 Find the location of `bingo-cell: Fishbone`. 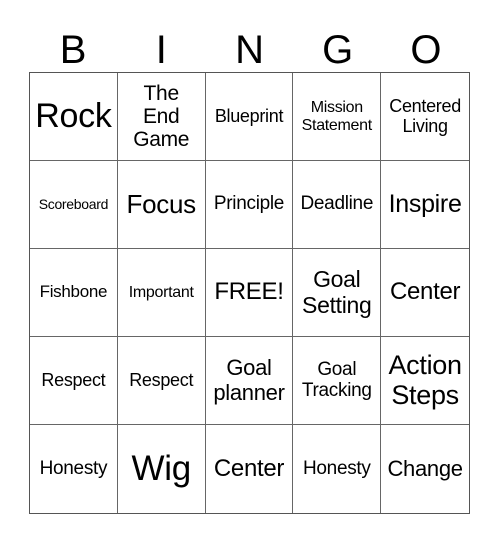

bingo-cell: Fishbone is located at coordinates (74, 293).